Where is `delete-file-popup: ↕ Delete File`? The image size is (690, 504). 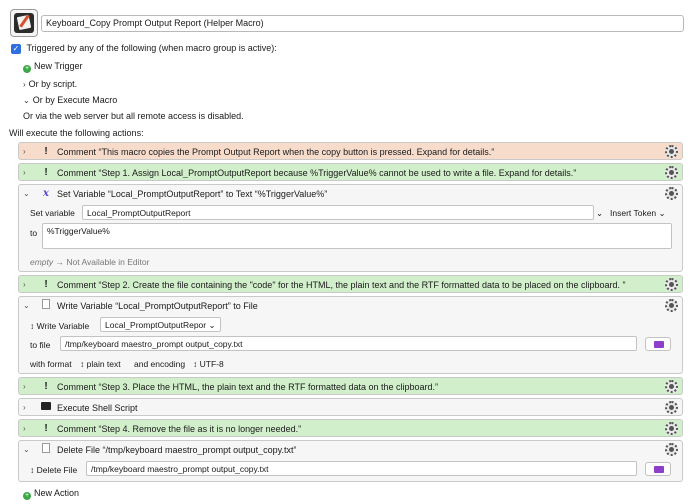 delete-file-popup: ↕ Delete File is located at coordinates (53, 470).